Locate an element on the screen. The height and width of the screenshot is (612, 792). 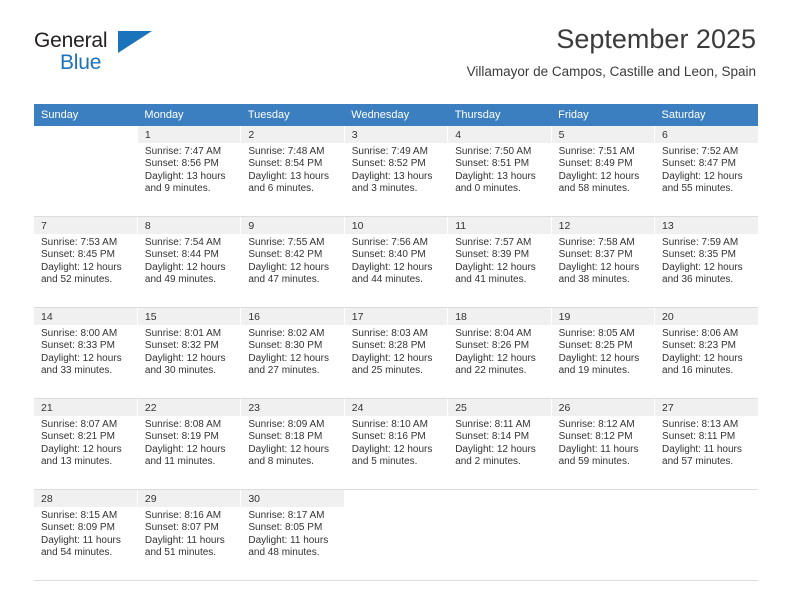
day-detail-line: Sunset: 8:05 PM is located at coordinates (285, 528).